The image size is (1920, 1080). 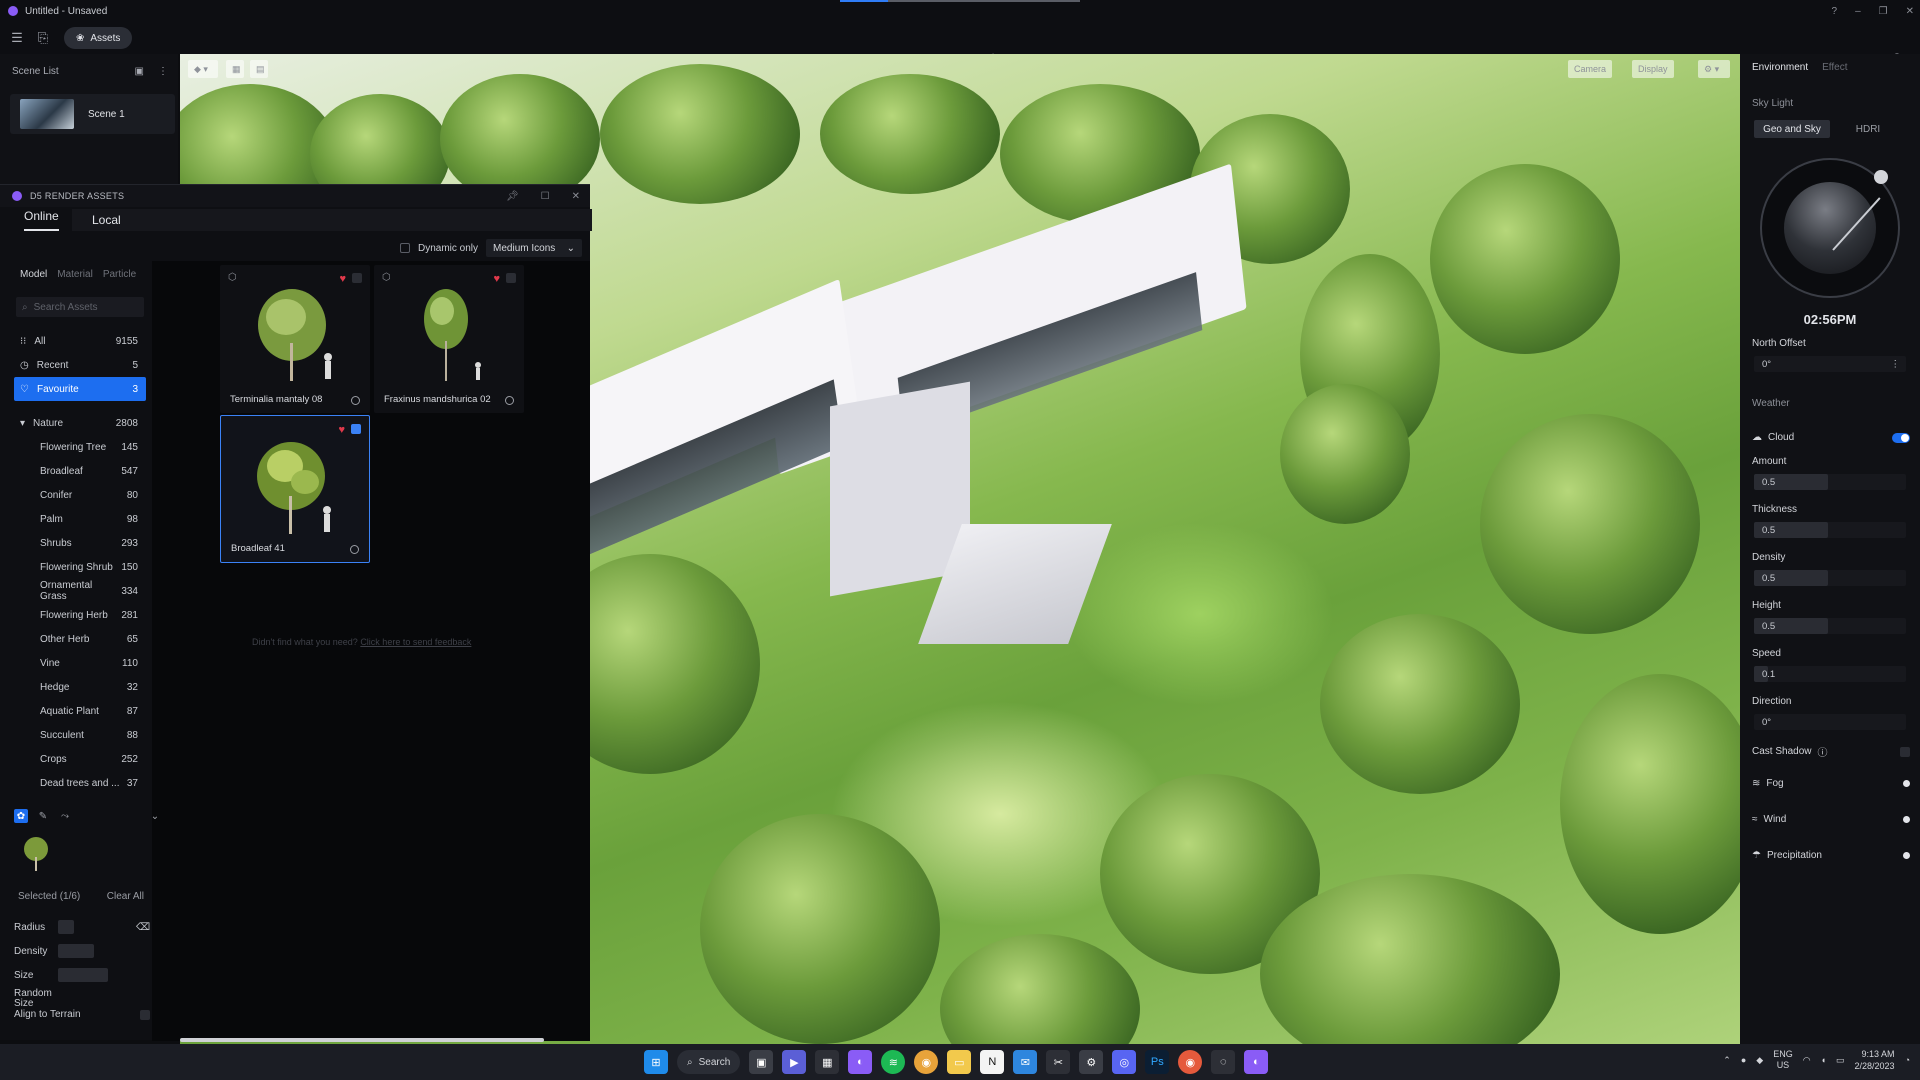 What do you see at coordinates (1025, 1062) in the screenshot?
I see `mail-icon: ✉` at bounding box center [1025, 1062].